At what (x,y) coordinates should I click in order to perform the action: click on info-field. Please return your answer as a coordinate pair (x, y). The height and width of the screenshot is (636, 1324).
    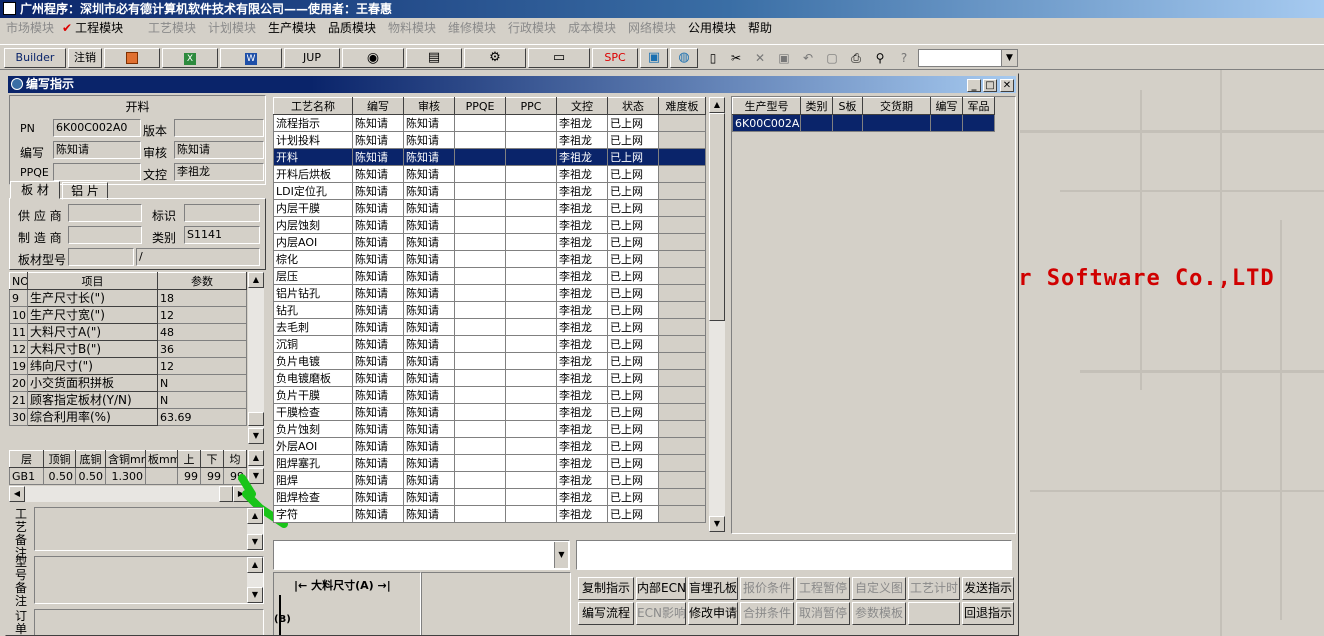
    Looking at the image, I should click on (794, 555).